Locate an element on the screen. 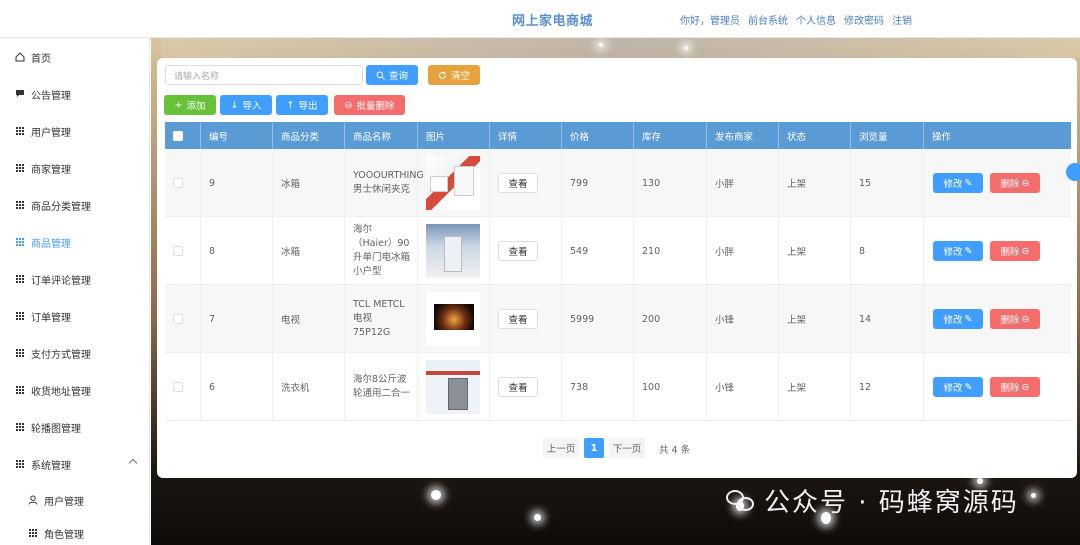 The image size is (1080, 545). batch-delete-button: ⊖ 批量删除 is located at coordinates (369, 105).